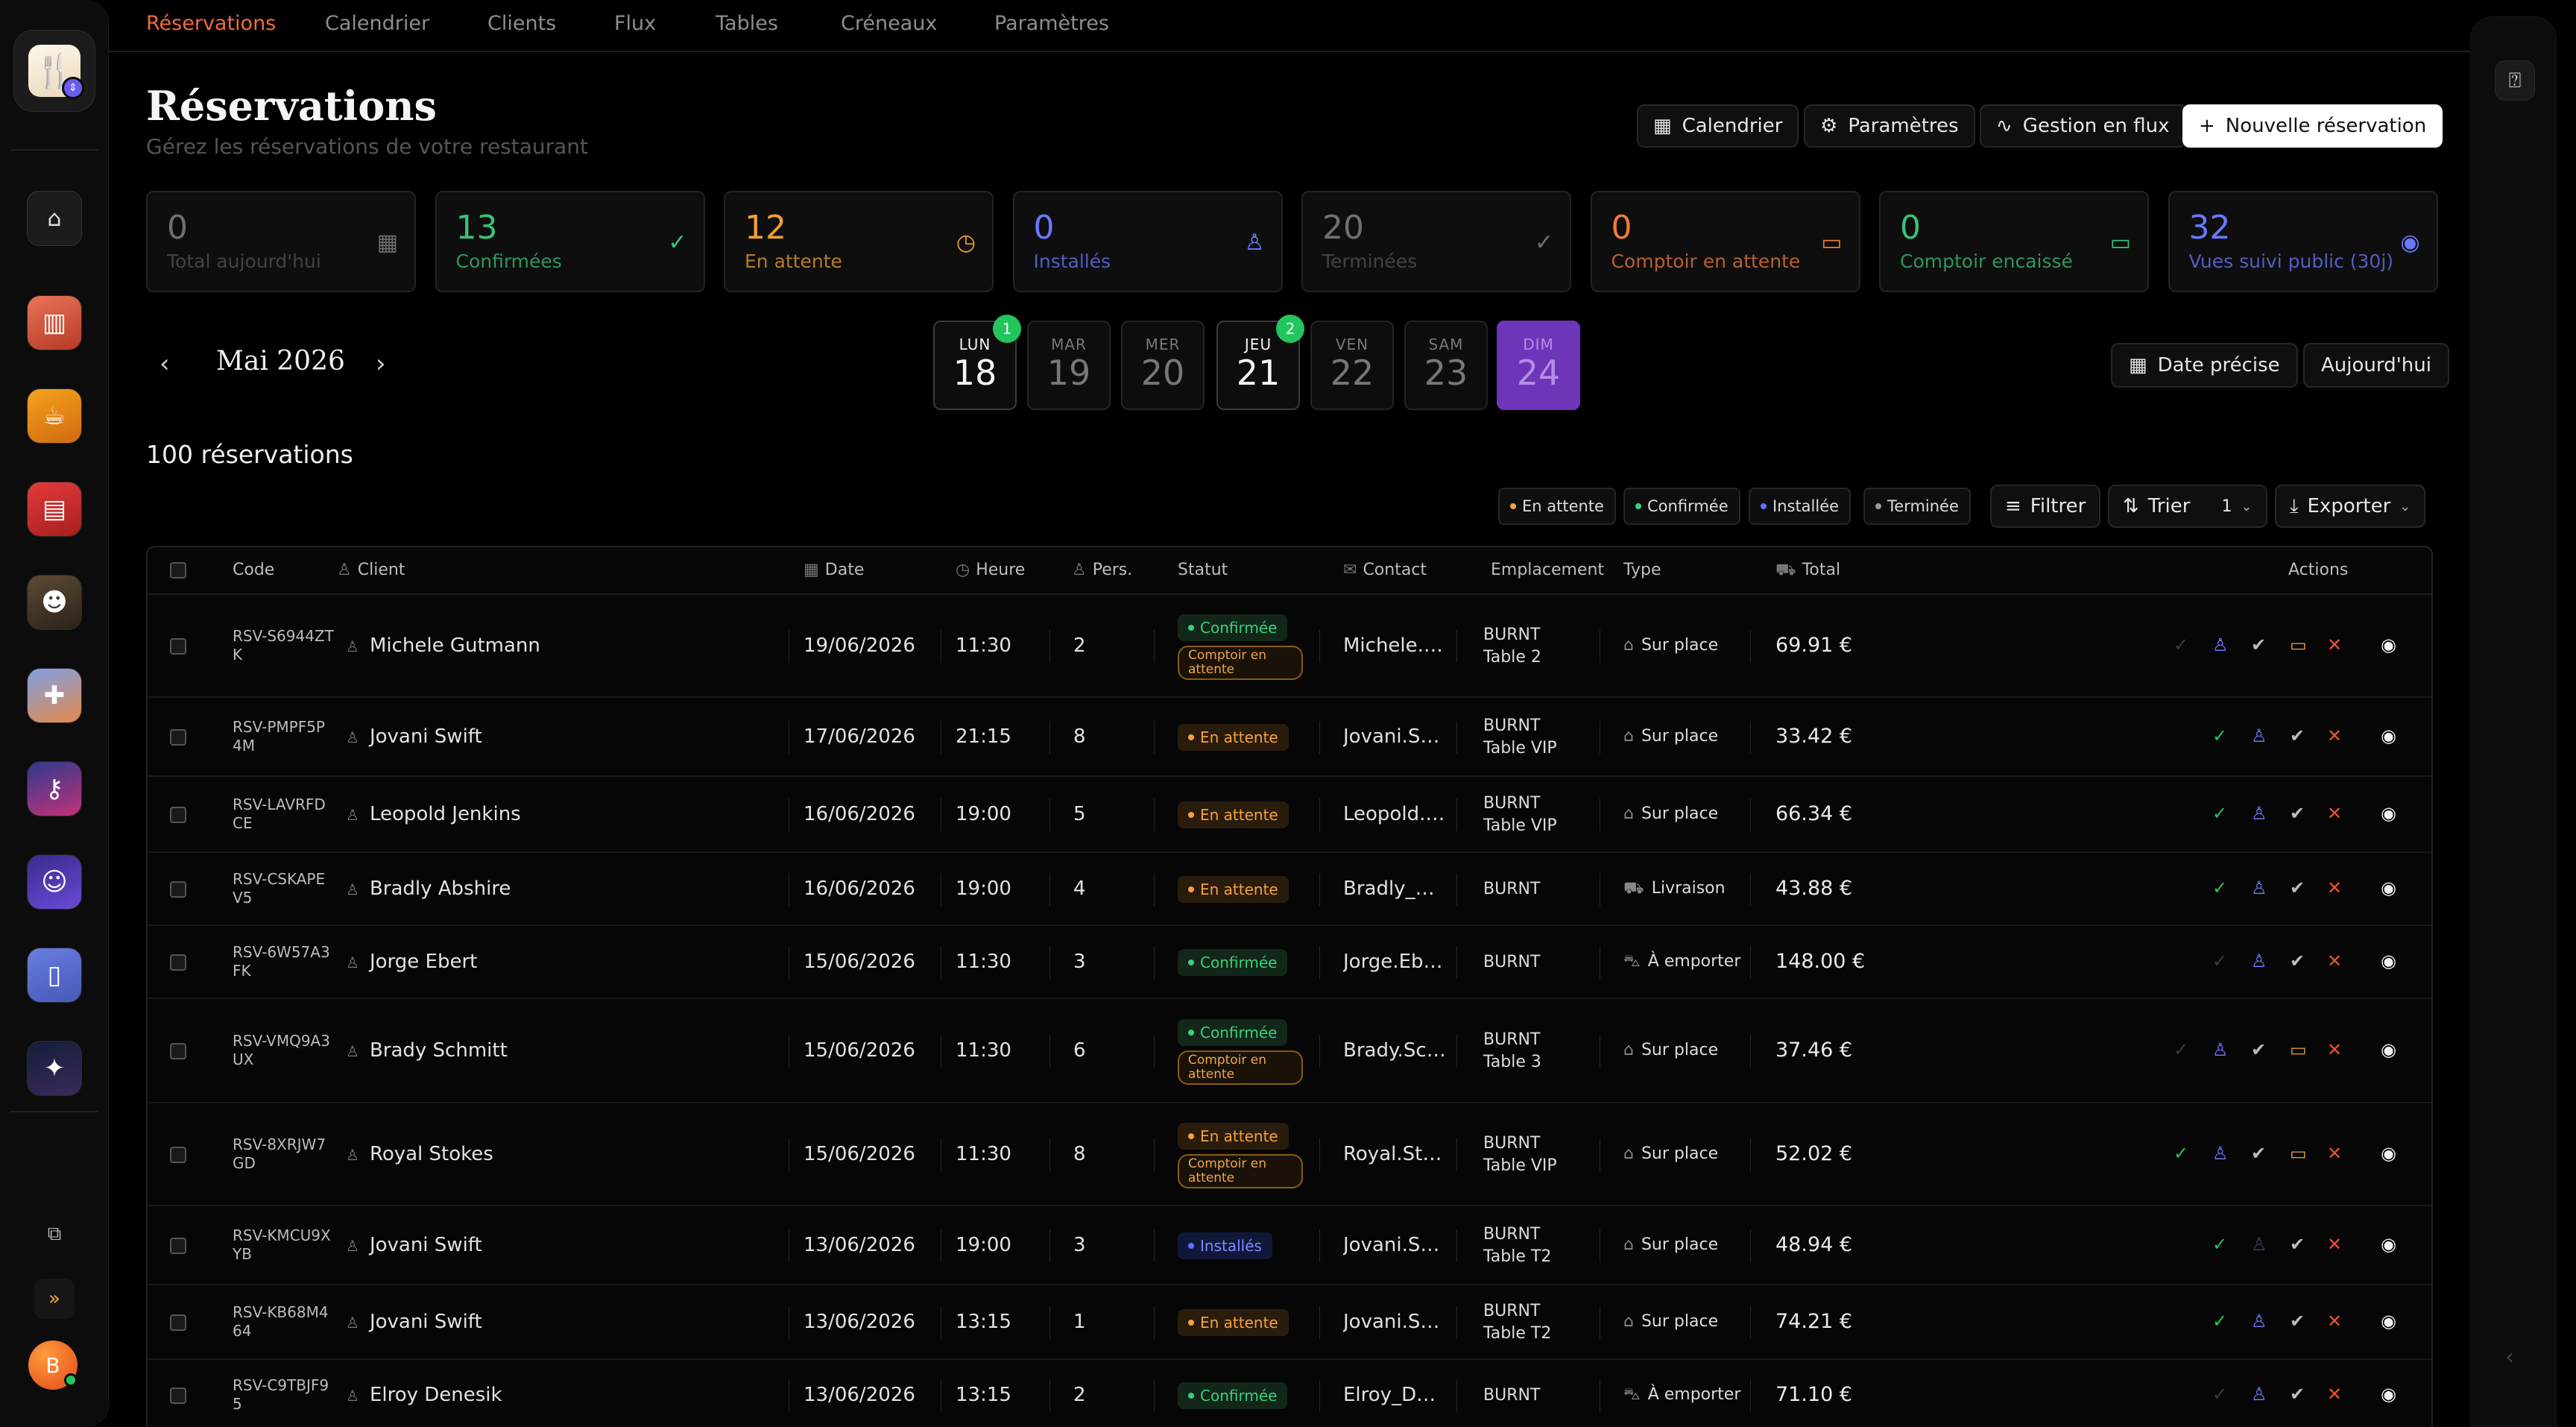  What do you see at coordinates (635, 24) in the screenshot?
I see `tab-flux: Flux` at bounding box center [635, 24].